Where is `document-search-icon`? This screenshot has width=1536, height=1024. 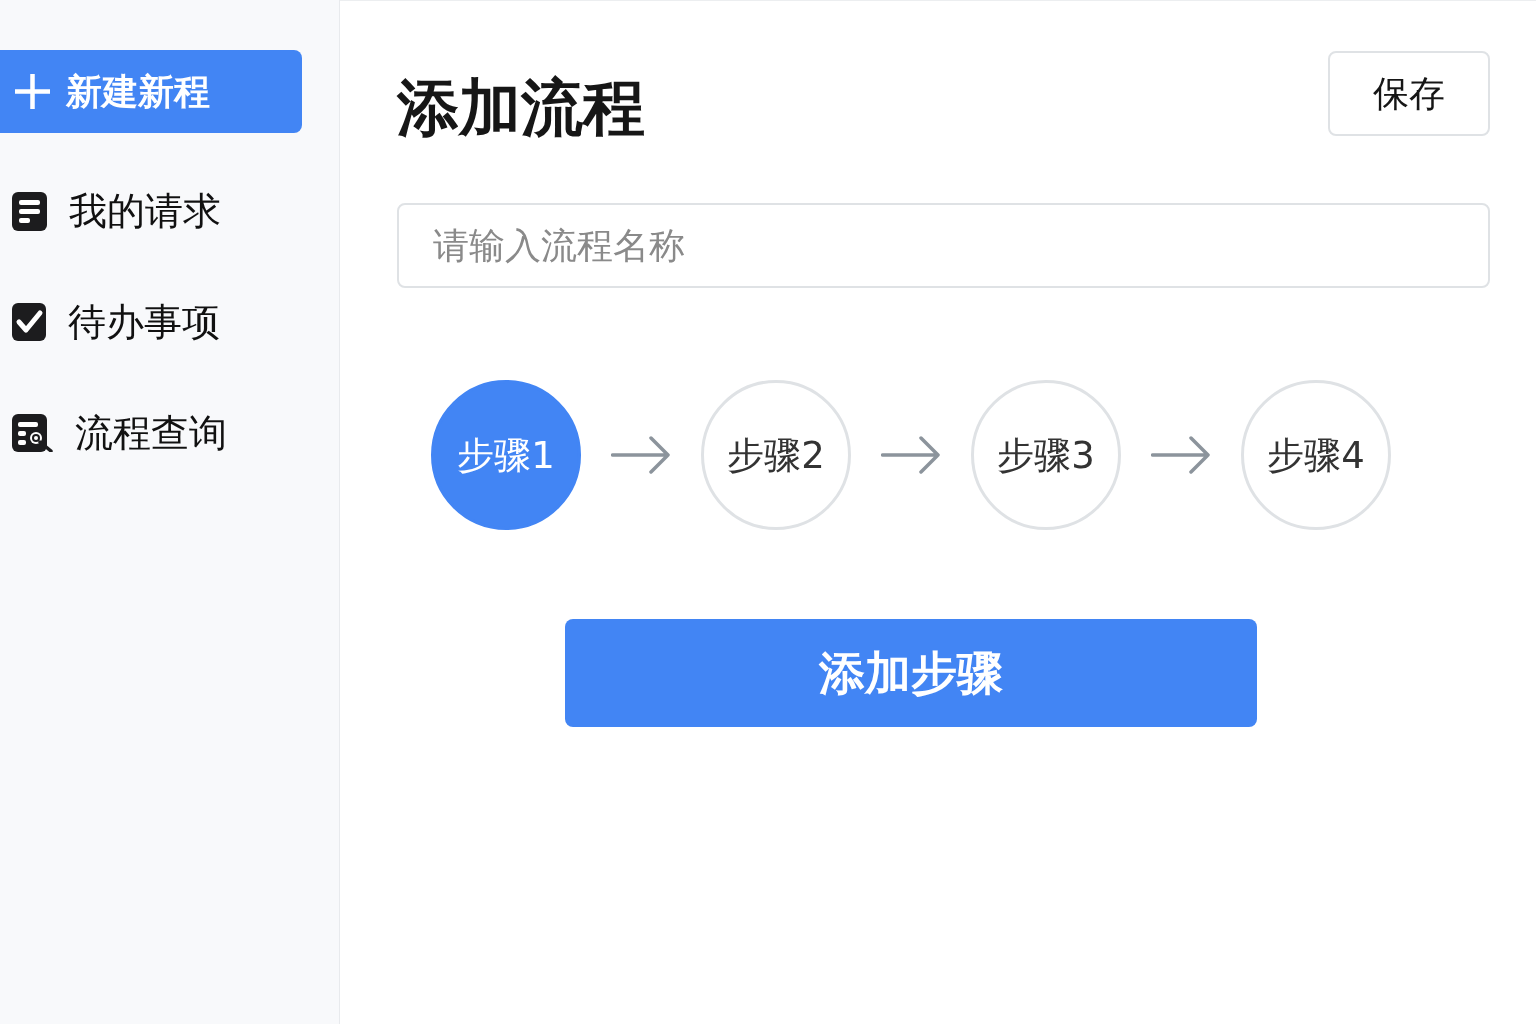 document-search-icon is located at coordinates (32, 433).